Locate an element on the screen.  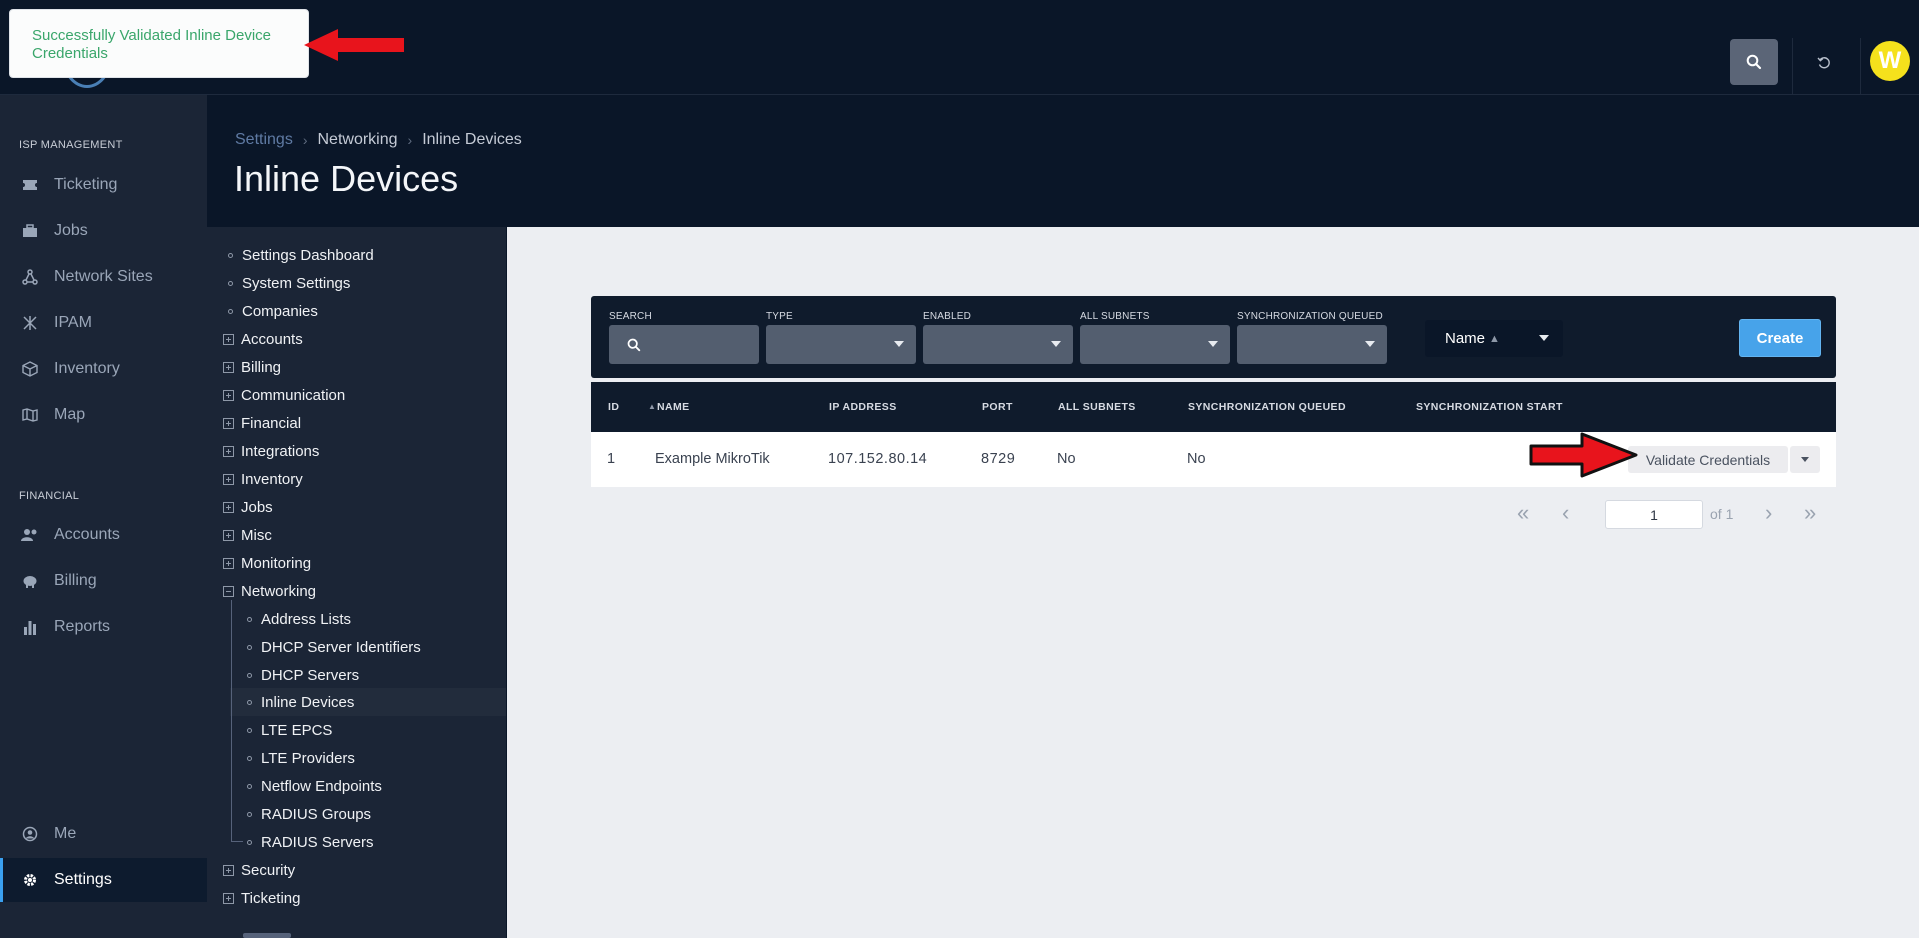
tree-item-address-lists: Address Lists is located at coordinates (299, 619).